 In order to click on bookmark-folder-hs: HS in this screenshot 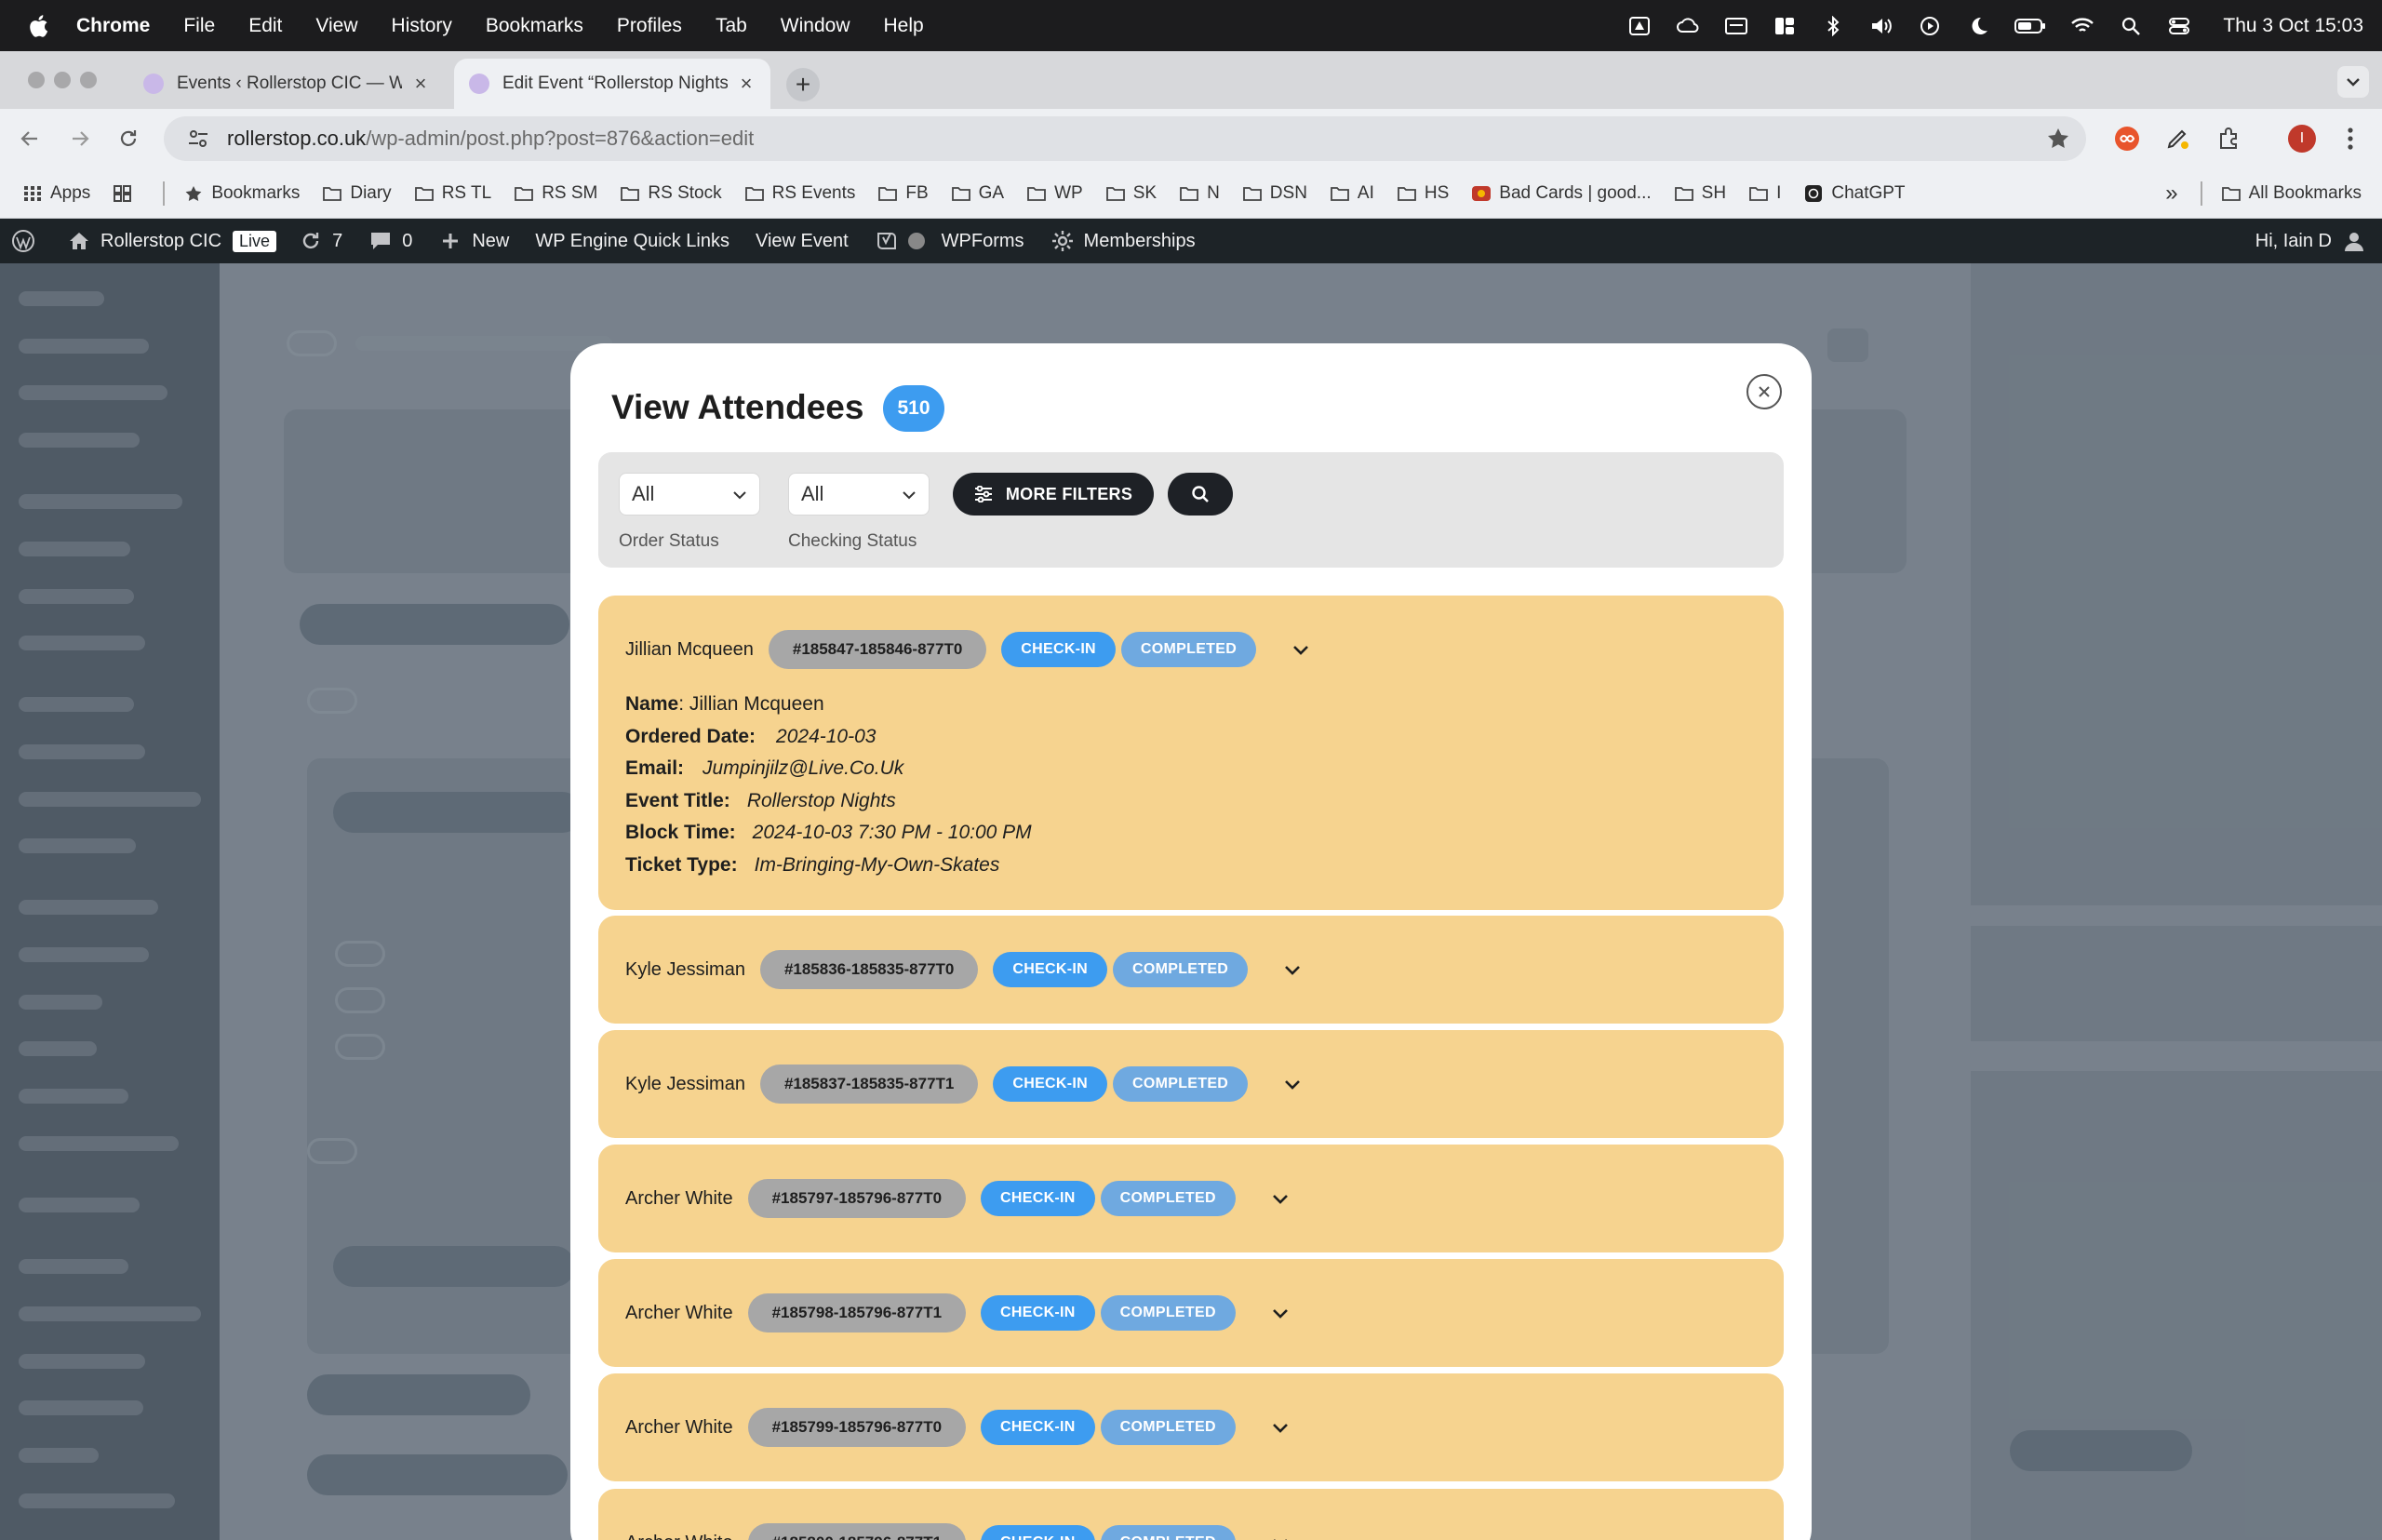, I will do `click(1423, 193)`.